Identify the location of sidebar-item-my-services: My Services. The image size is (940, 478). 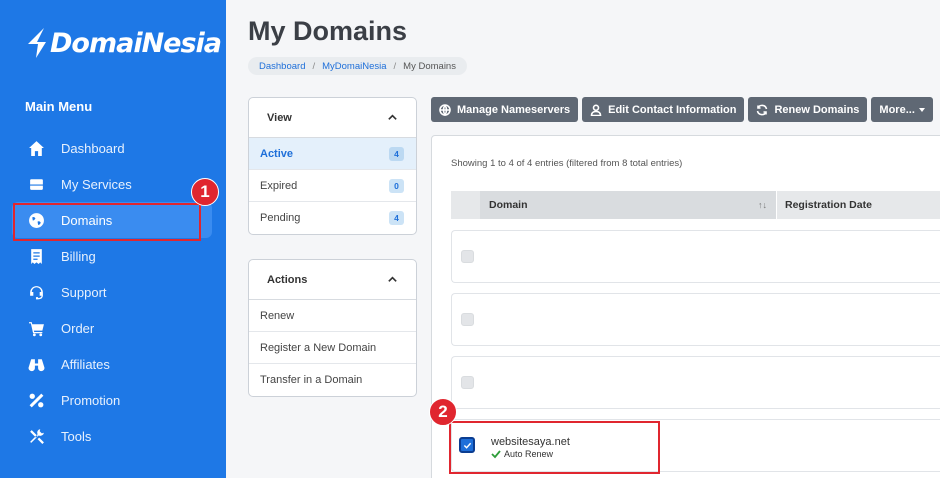
(112, 184).